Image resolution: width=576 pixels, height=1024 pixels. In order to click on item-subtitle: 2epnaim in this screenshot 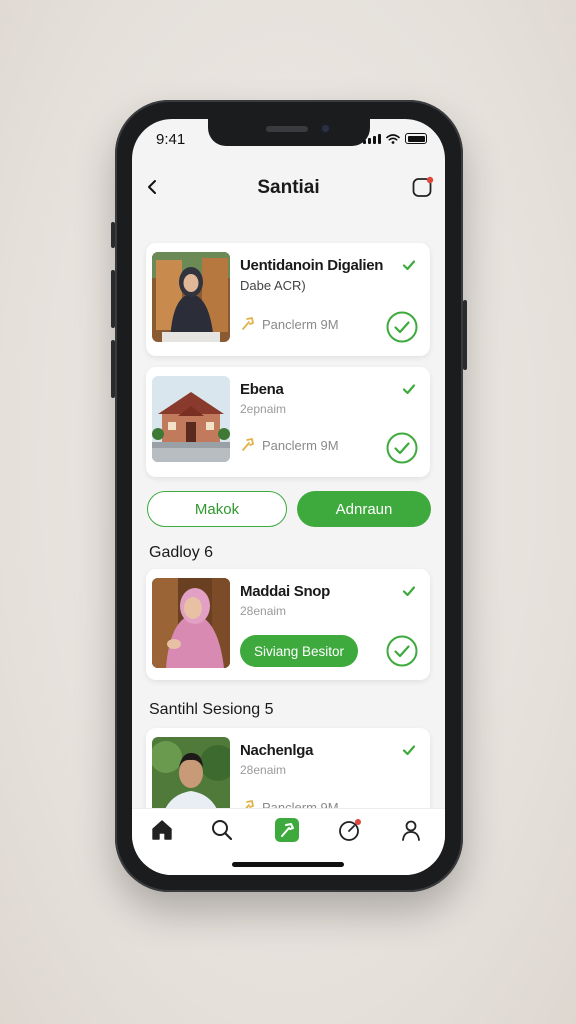, I will do `click(263, 409)`.